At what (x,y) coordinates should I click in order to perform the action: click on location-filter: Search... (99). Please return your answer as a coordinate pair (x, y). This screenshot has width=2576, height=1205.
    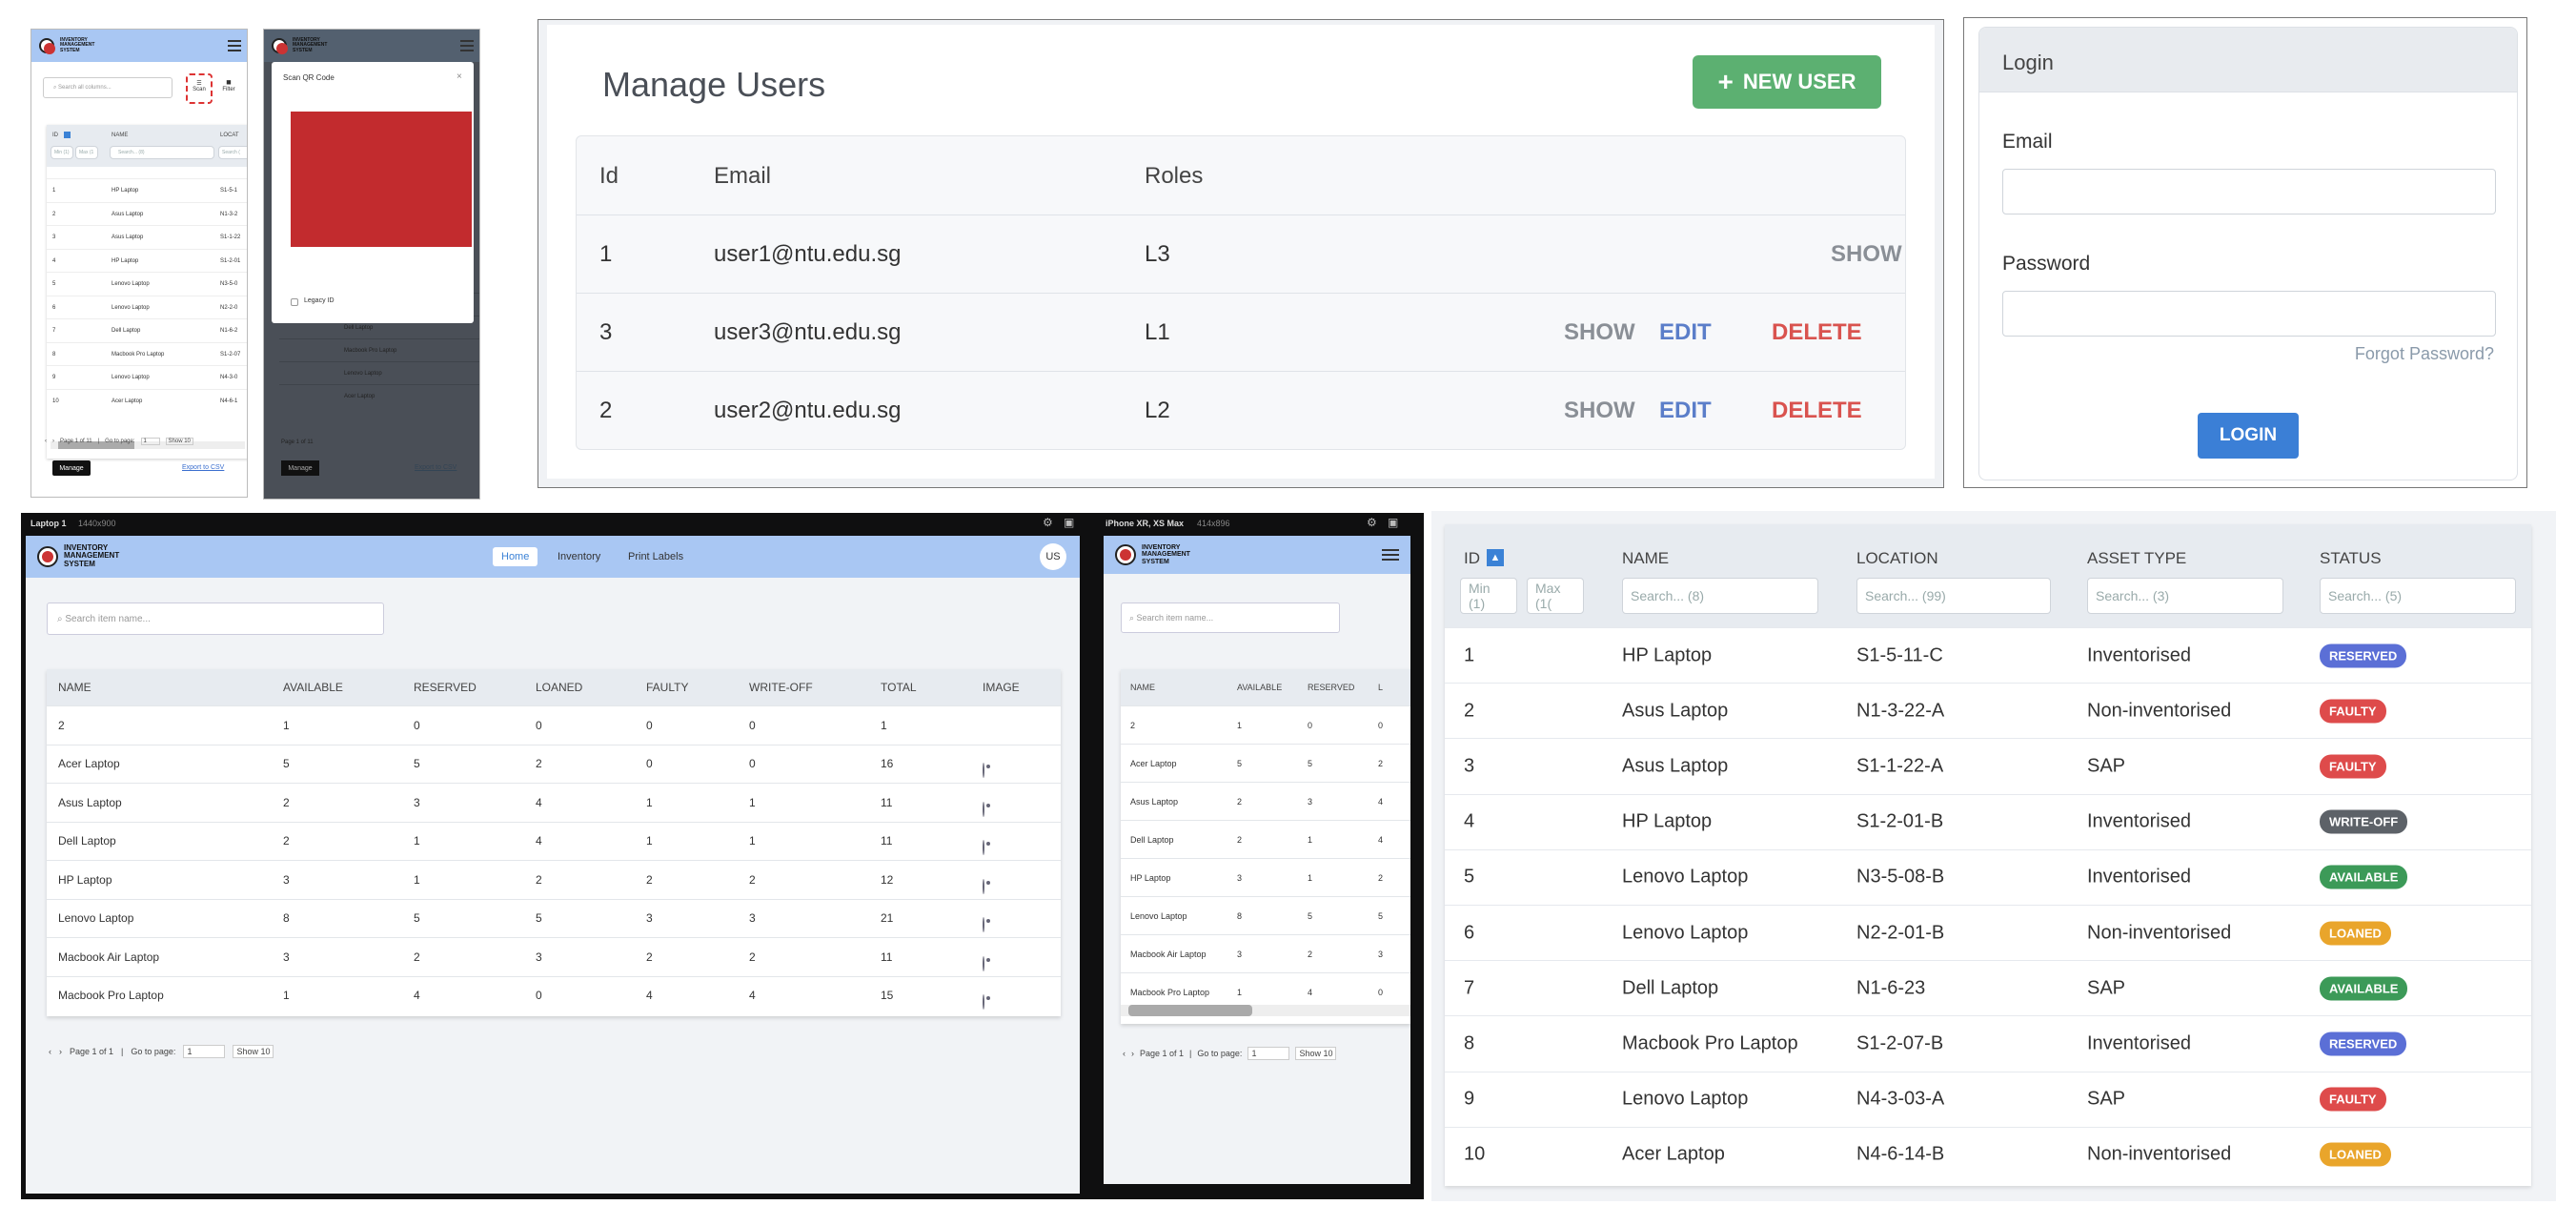
    Looking at the image, I should click on (1953, 596).